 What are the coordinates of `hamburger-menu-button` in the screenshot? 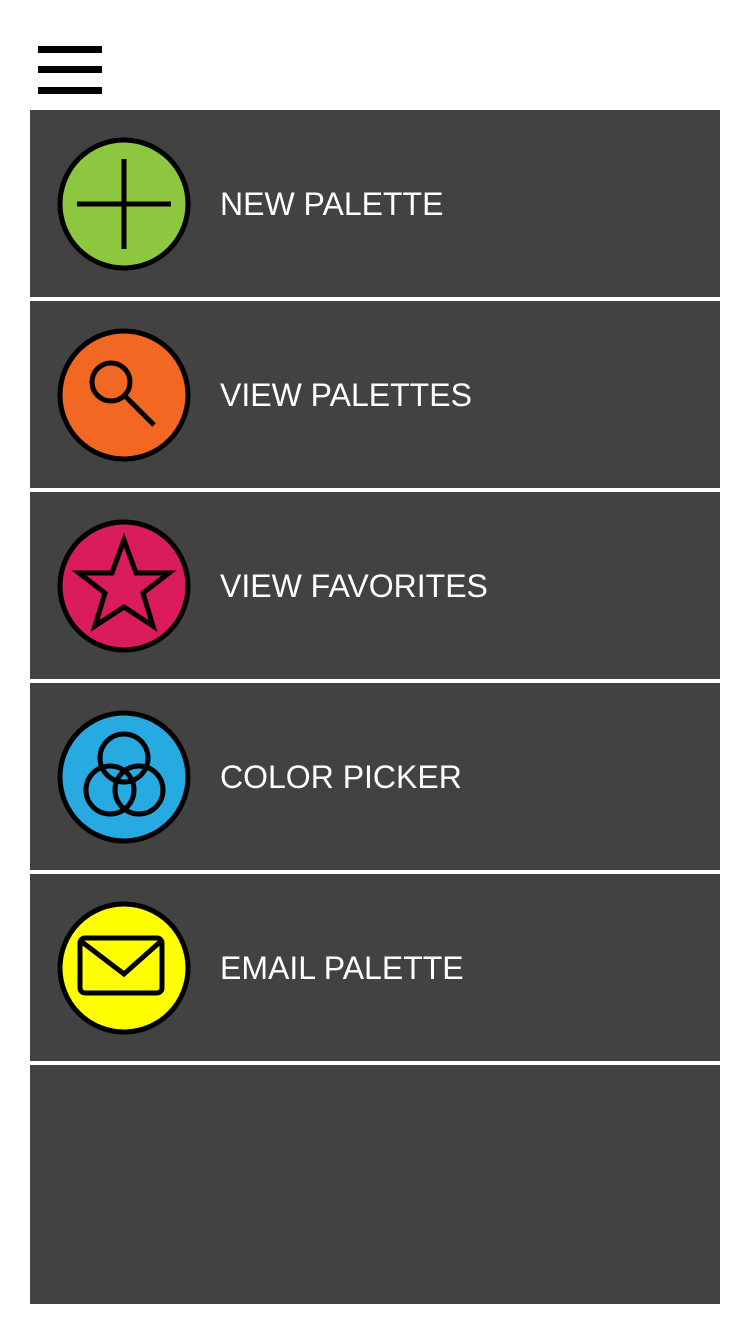 It's located at (70, 71).